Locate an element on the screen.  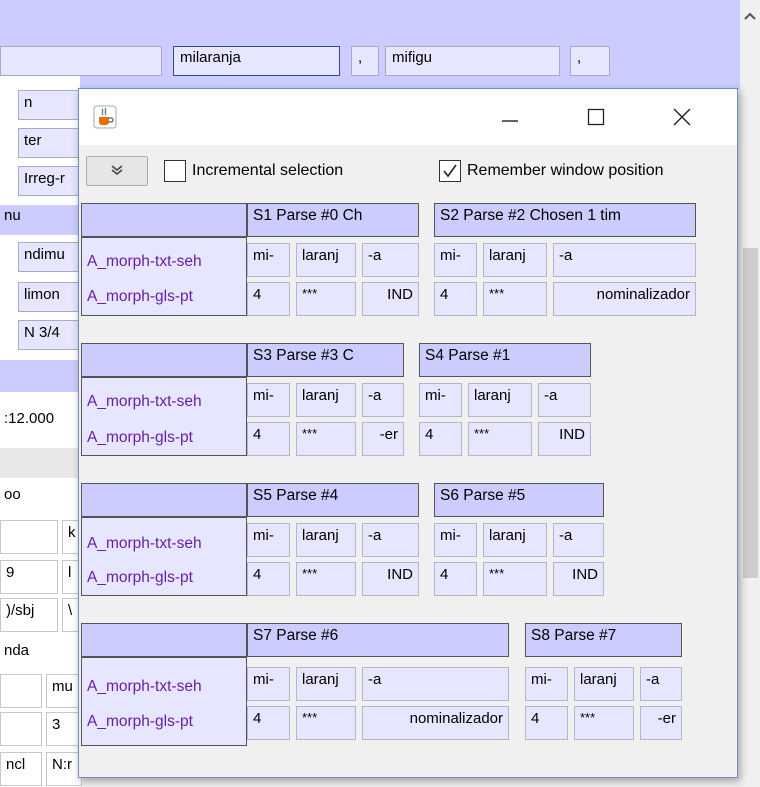
maximize-icon is located at coordinates (596, 117).